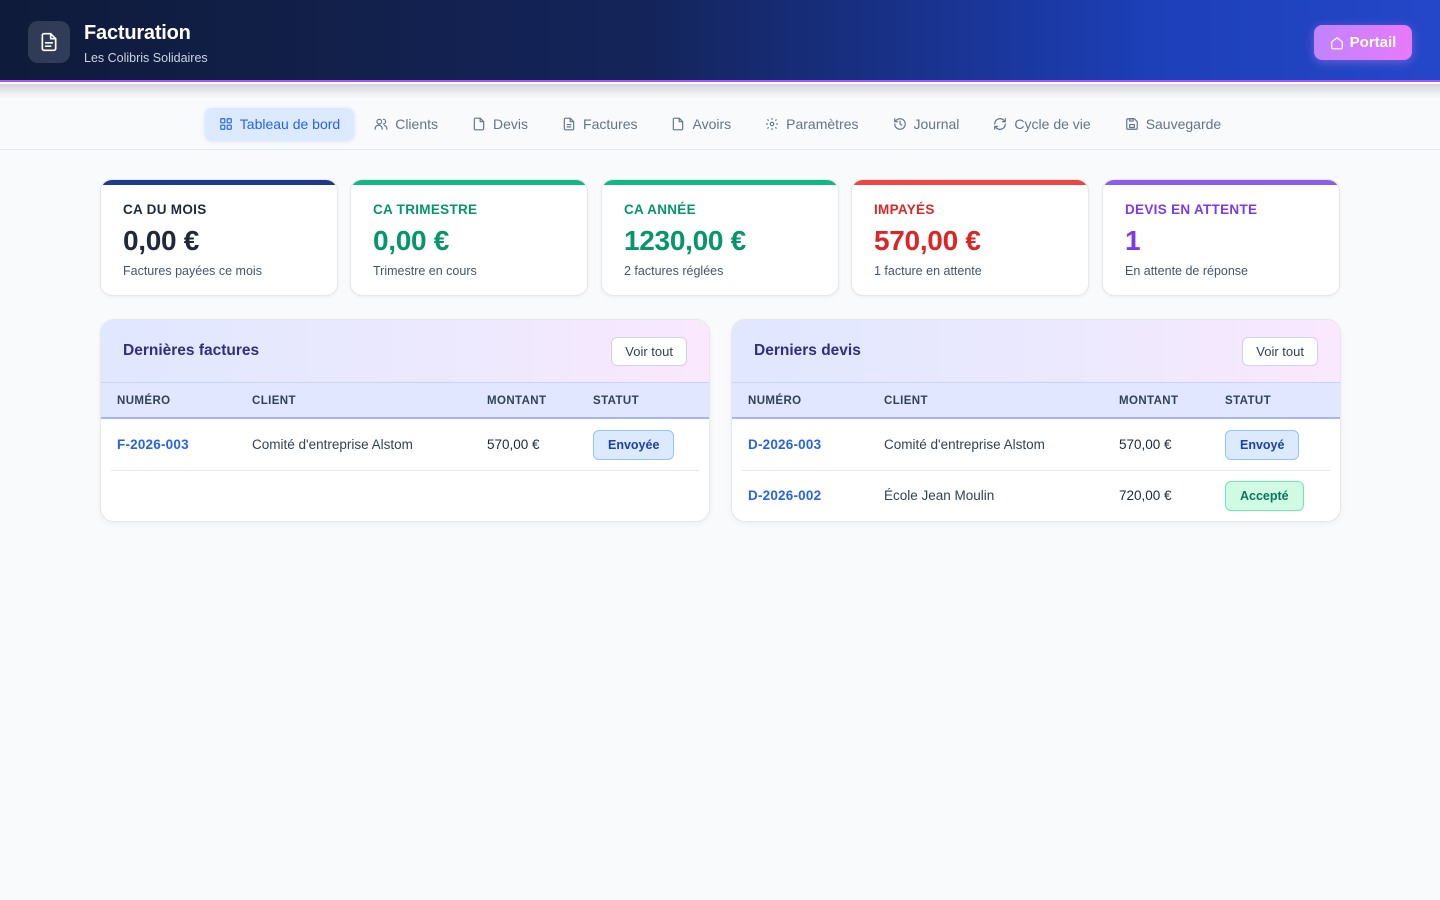 This screenshot has width=1440, height=900. Describe the element at coordinates (1183, 123) in the screenshot. I see `tab-label: Sauvegarde` at that location.